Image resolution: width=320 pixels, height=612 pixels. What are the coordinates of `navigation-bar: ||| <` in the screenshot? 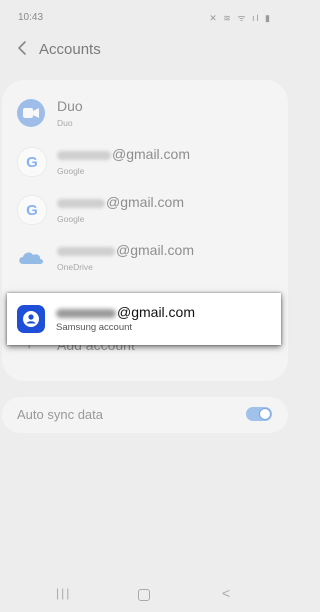 It's located at (145, 595).